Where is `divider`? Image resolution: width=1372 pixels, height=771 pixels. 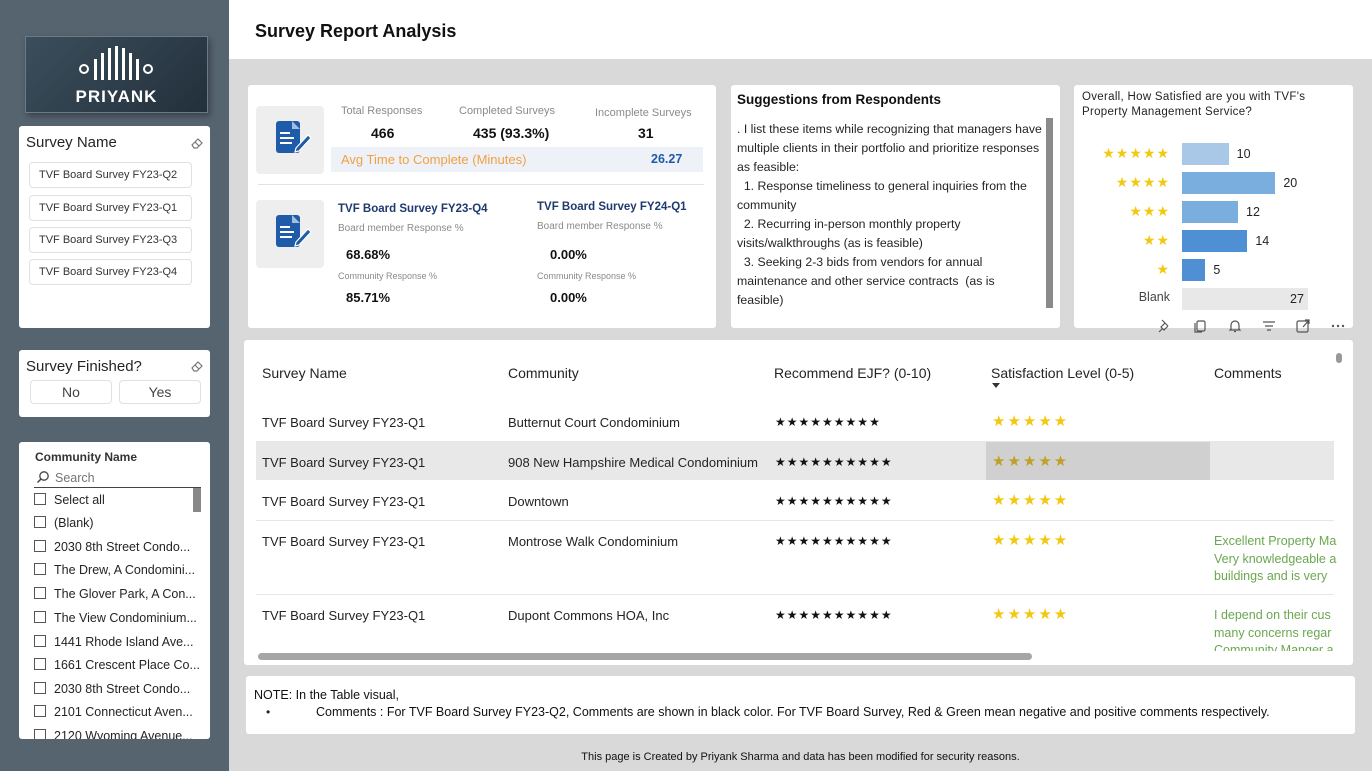 divider is located at coordinates (481, 184).